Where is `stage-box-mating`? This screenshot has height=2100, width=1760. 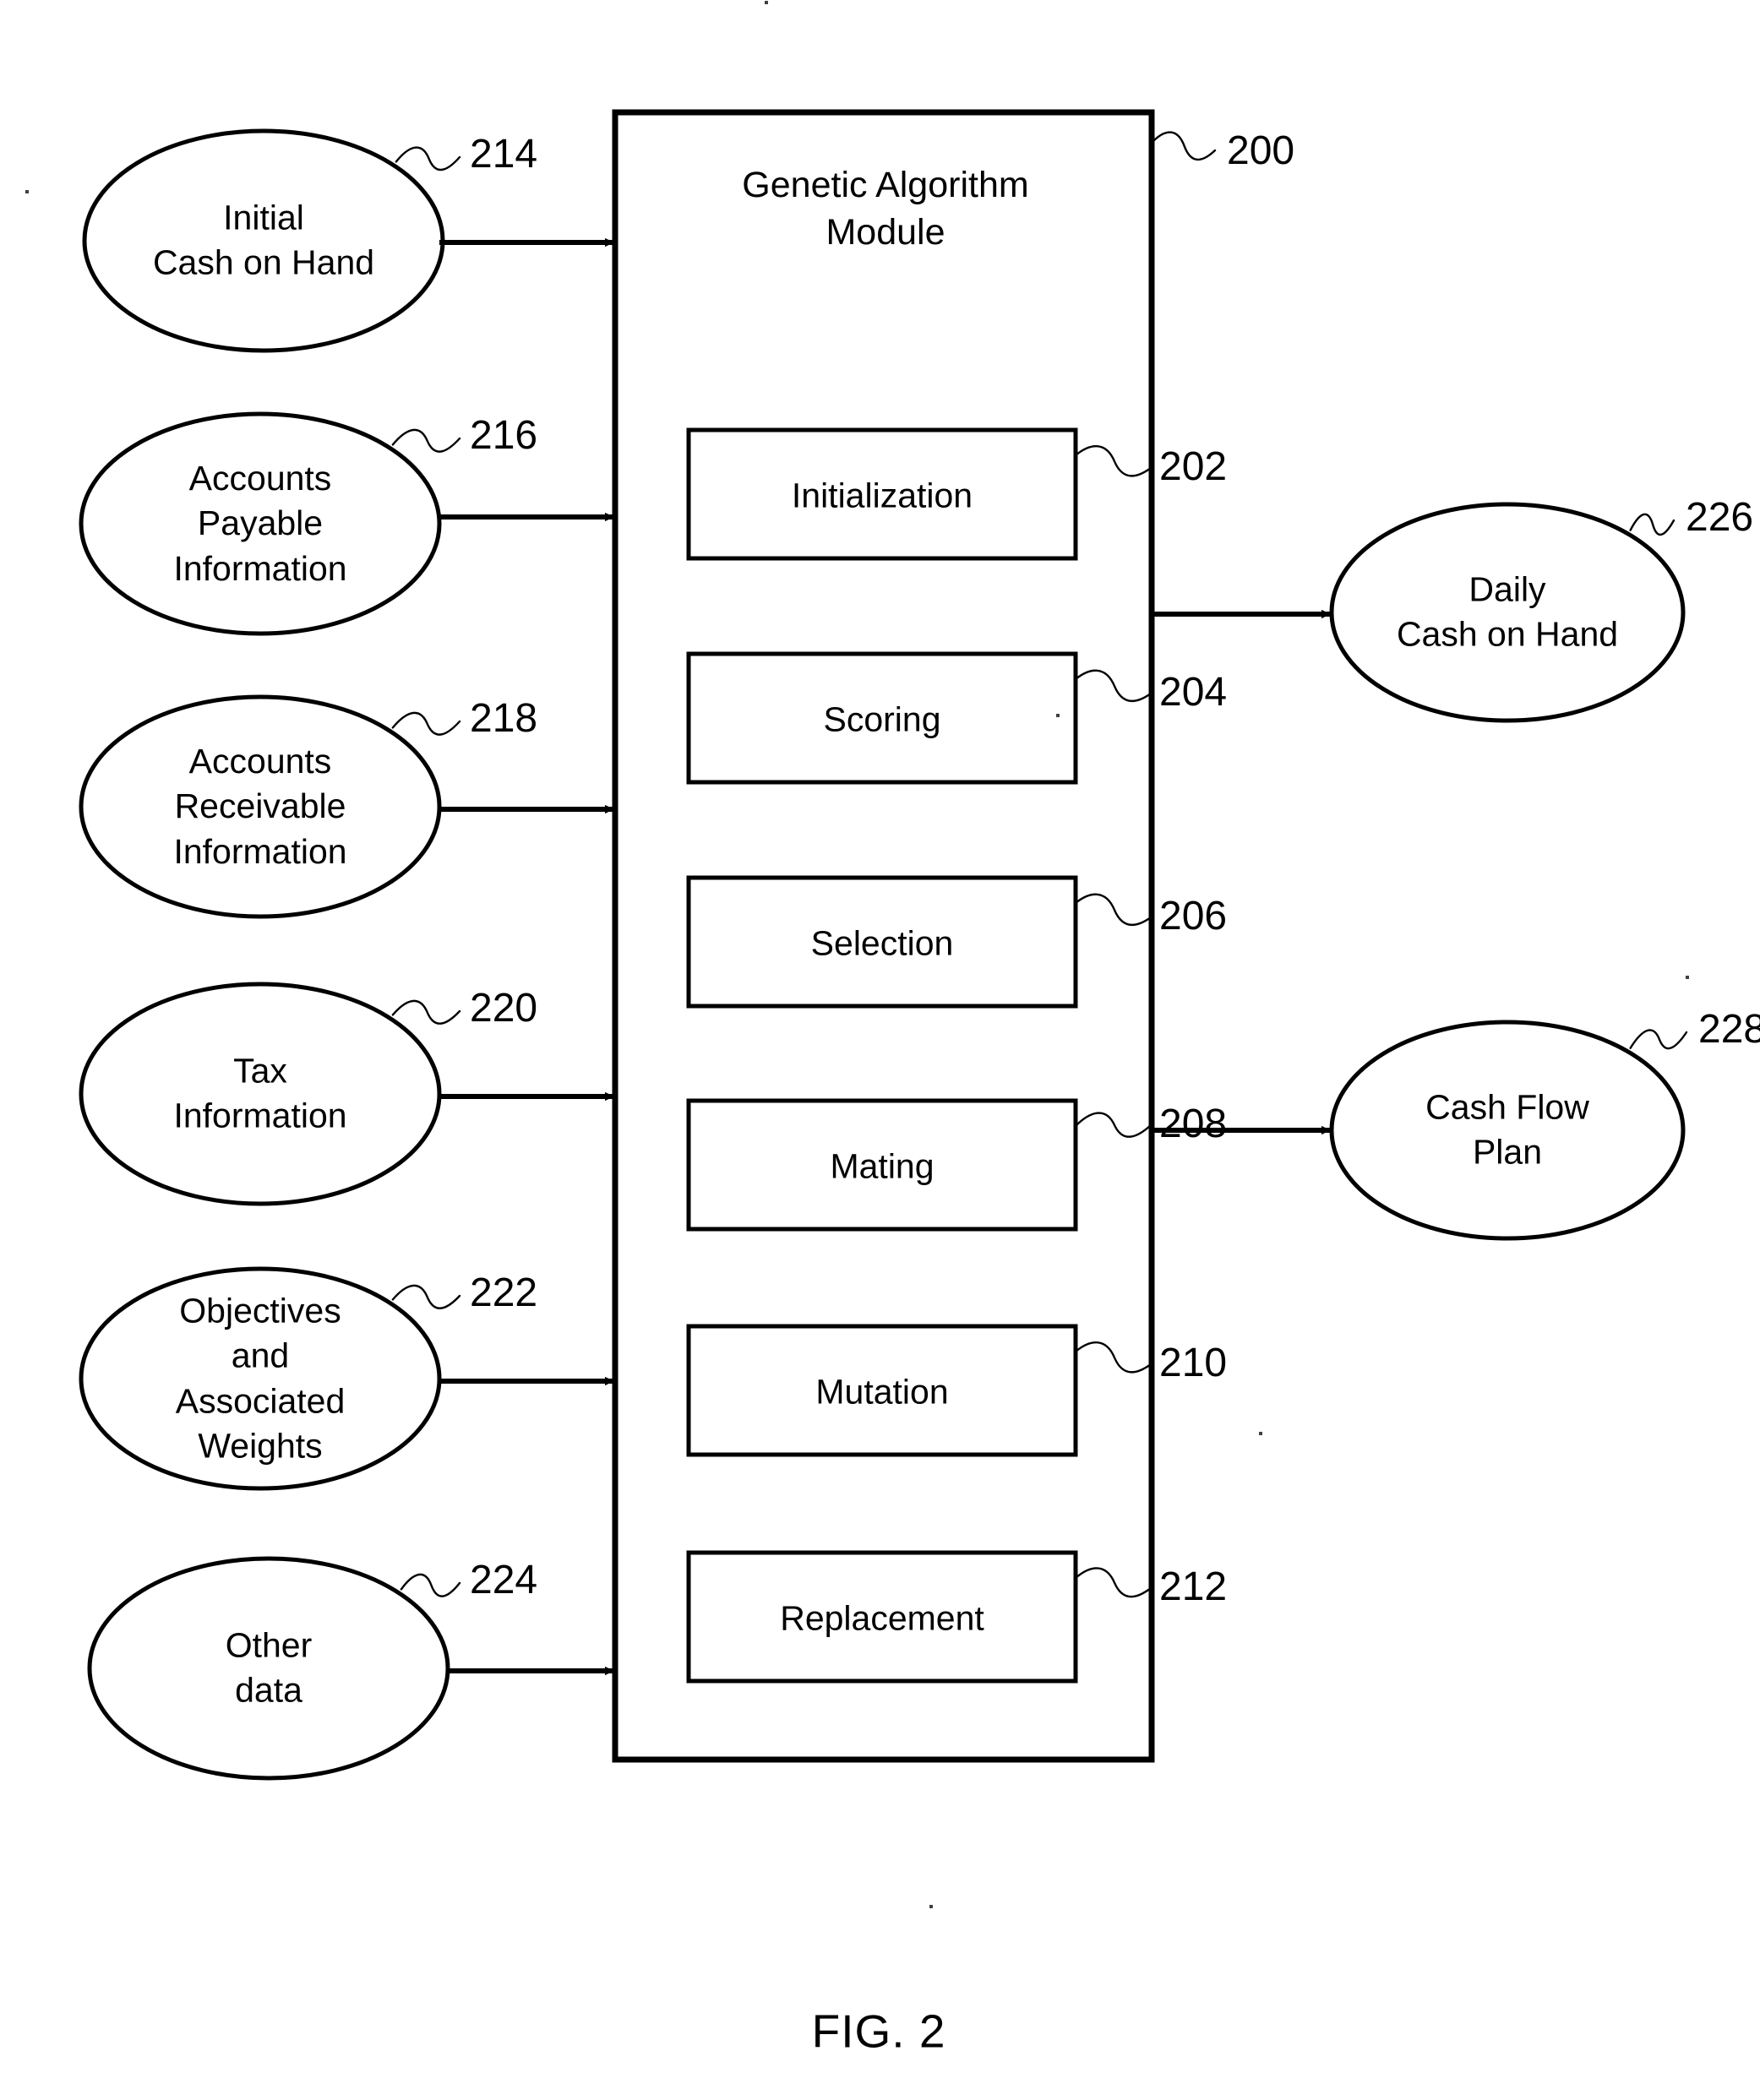 stage-box-mating is located at coordinates (882, 1165).